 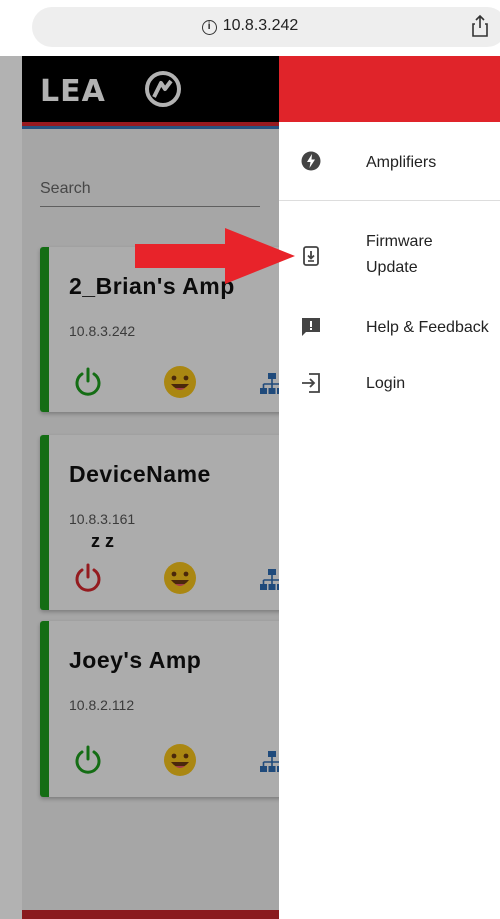 I want to click on url-display: i 10.8.3.242, so click(x=250, y=26).